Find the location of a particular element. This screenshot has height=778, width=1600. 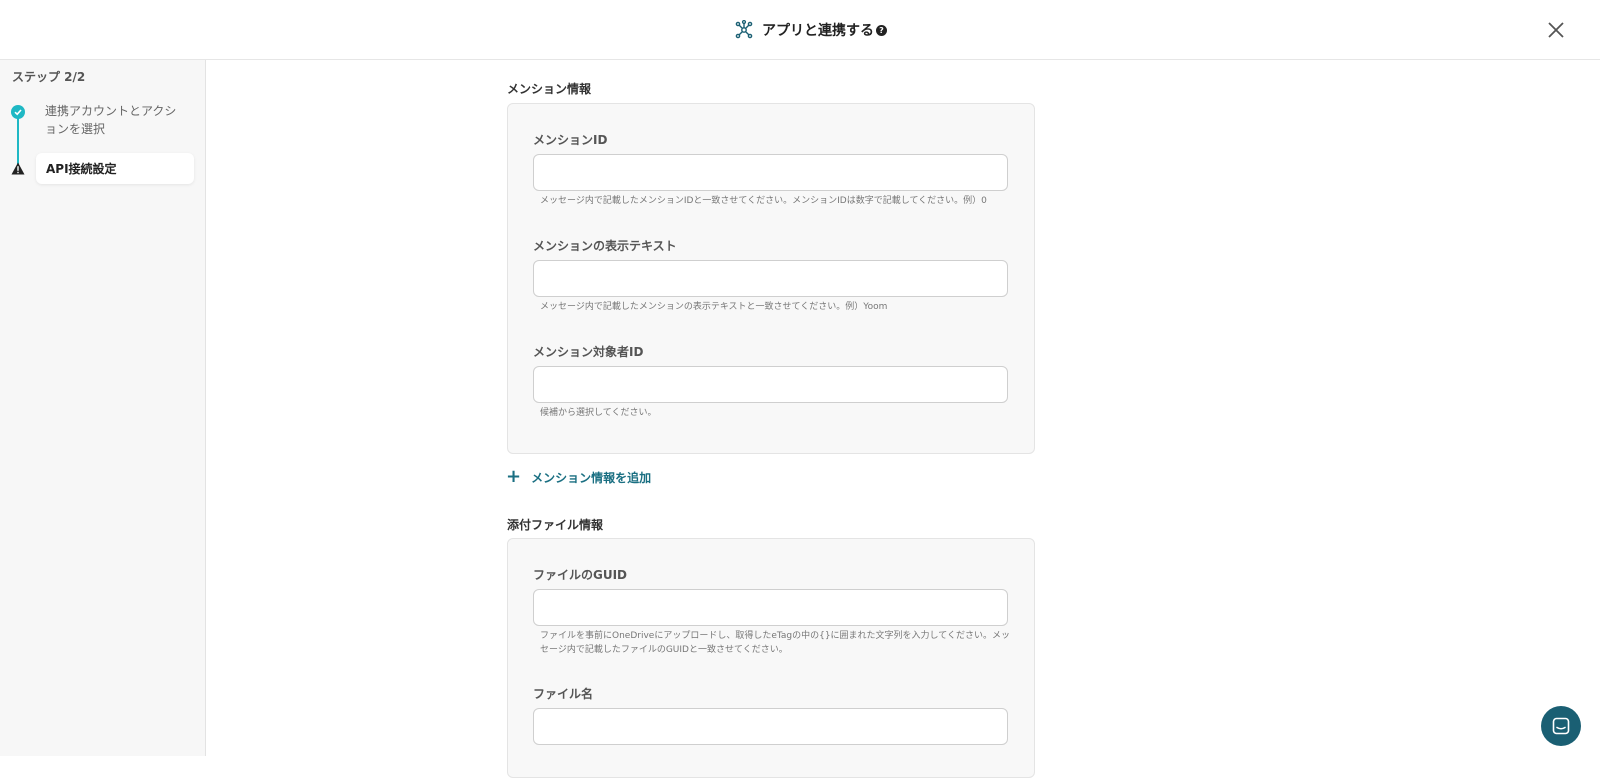

add-mention-button: + メンション情報を追加 is located at coordinates (578, 477).